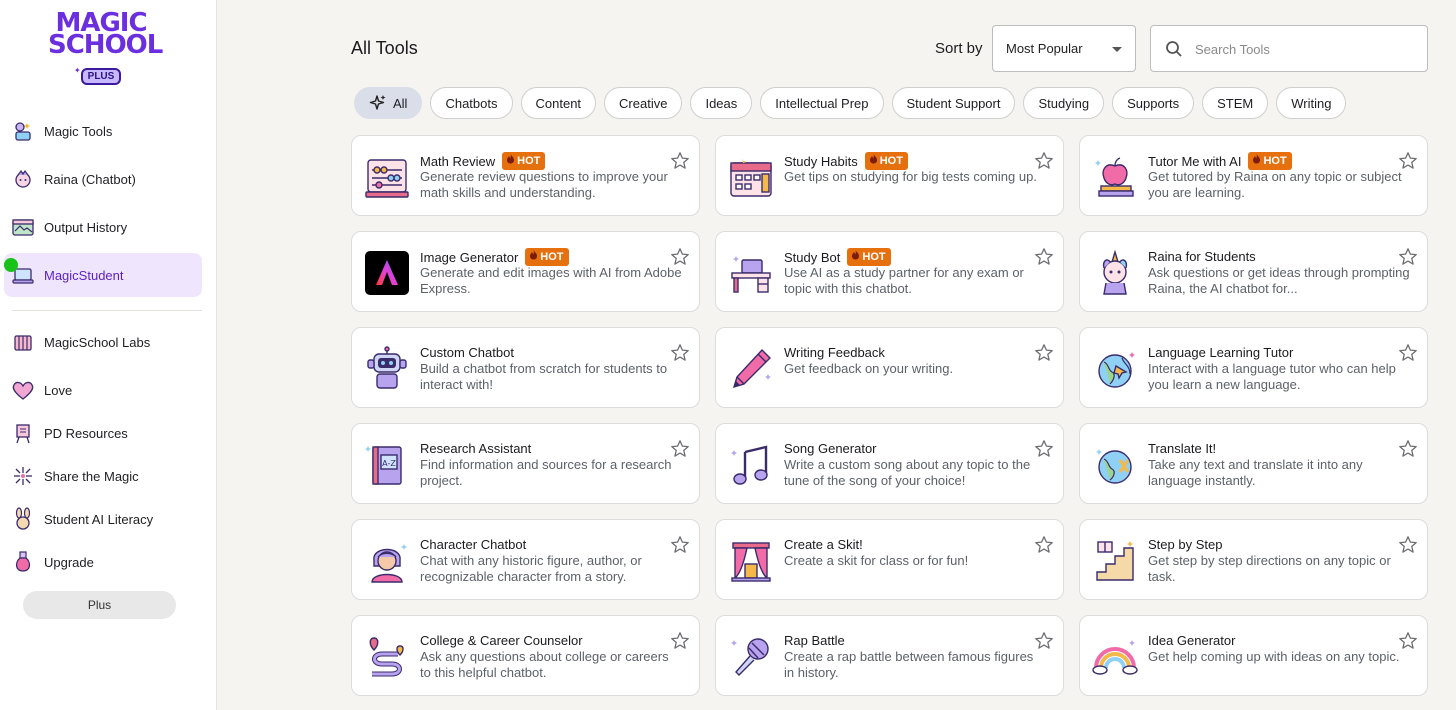 This screenshot has height=710, width=1456. I want to click on pd-resources-icon, so click(23, 433).